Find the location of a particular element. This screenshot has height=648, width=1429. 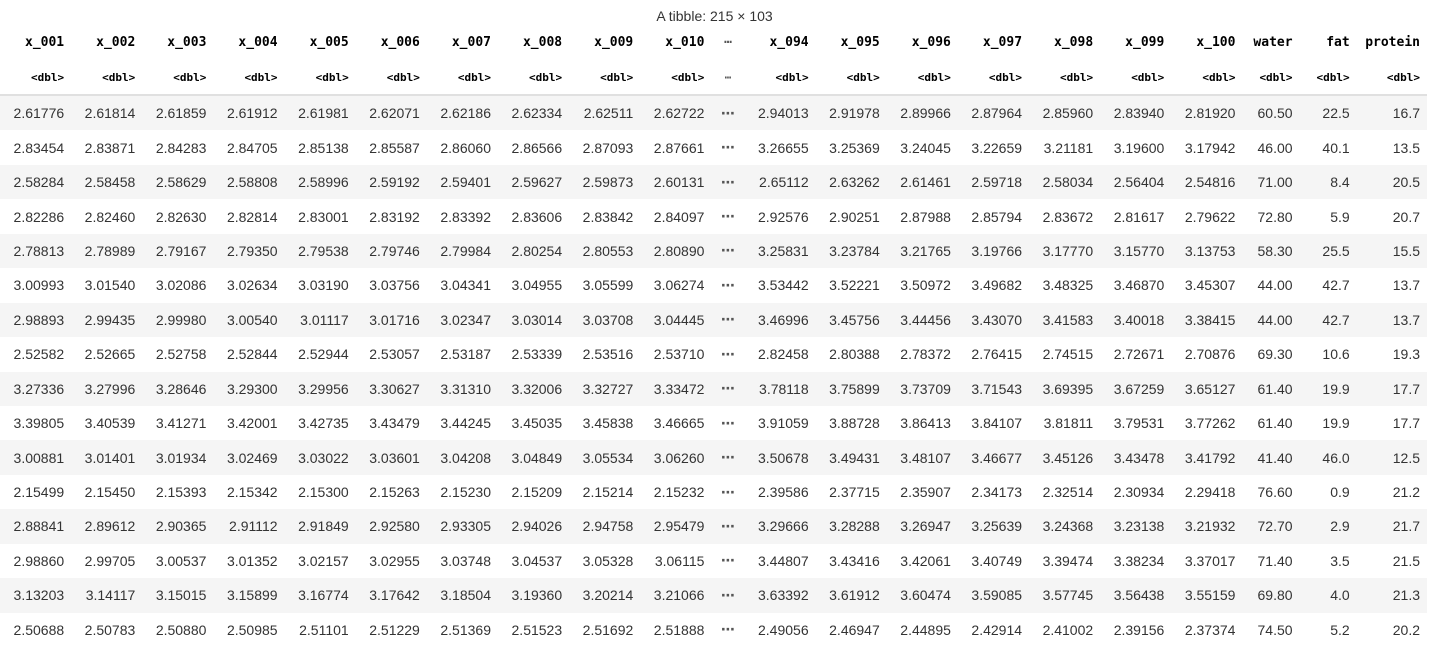

table-cell: 2.9 is located at coordinates (1328, 526).